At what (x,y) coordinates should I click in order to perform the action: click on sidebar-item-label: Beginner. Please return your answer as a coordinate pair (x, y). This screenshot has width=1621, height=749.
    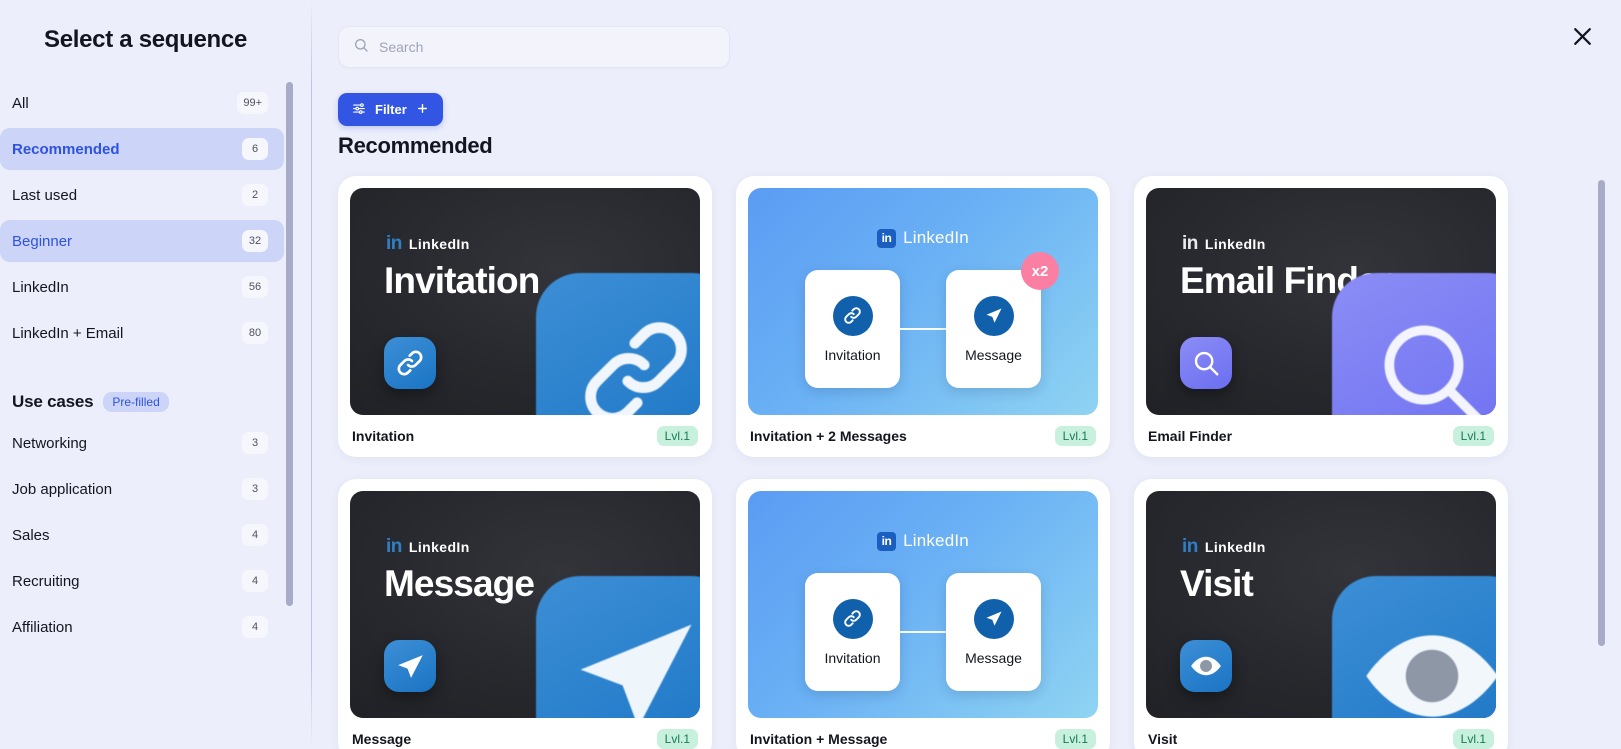
    Looking at the image, I should click on (42, 241).